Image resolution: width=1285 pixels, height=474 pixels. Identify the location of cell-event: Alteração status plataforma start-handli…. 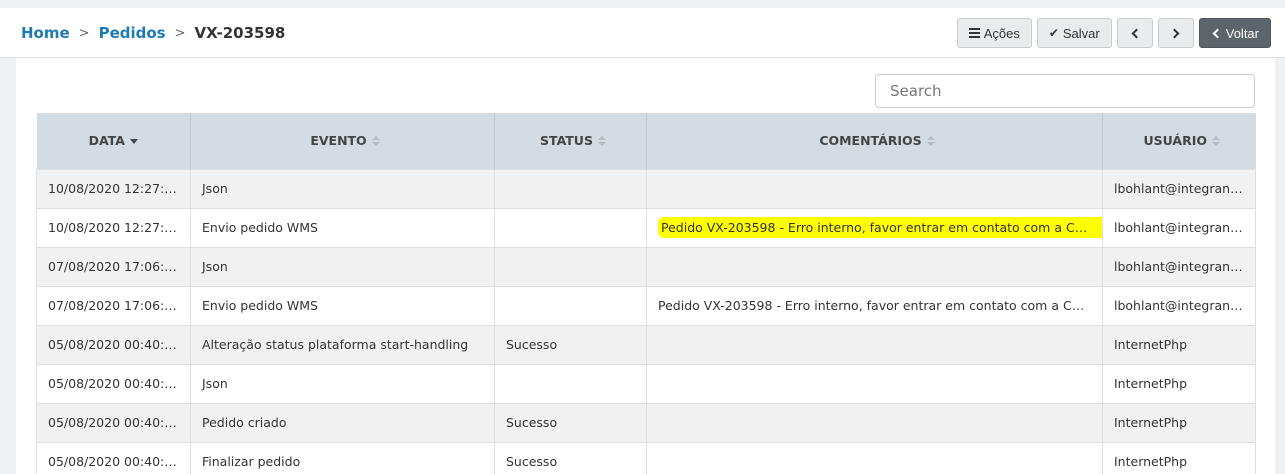
(342, 344).